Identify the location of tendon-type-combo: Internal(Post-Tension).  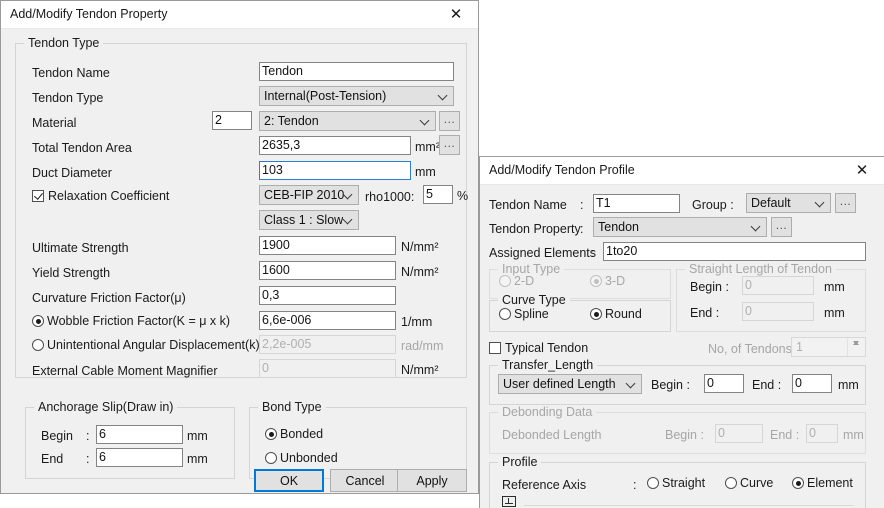
(356, 96).